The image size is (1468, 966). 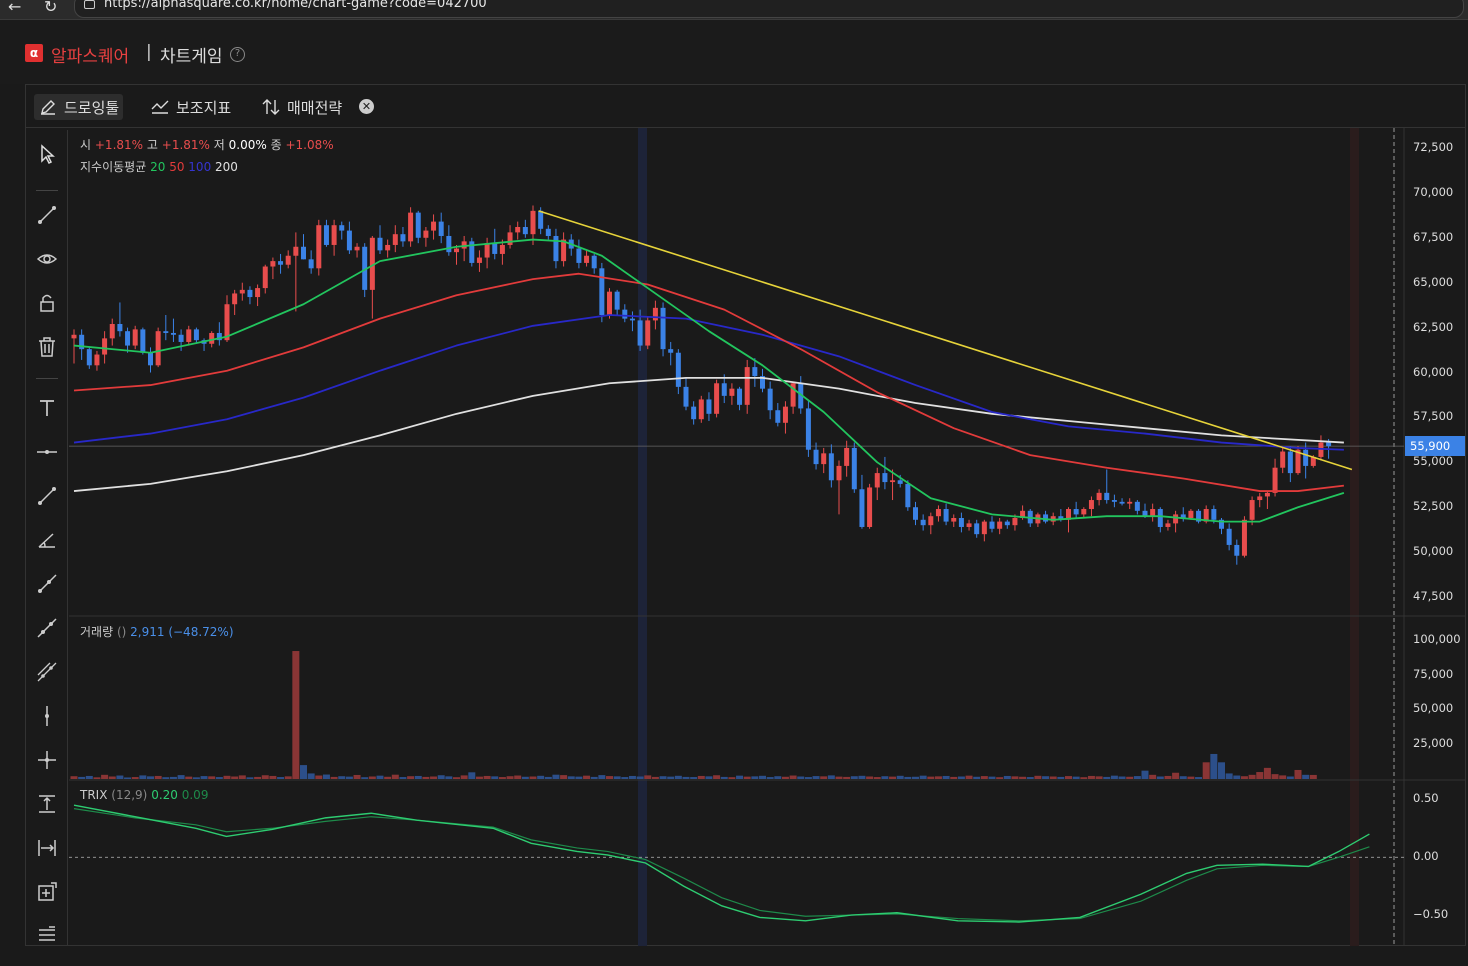 What do you see at coordinates (219, 145) in the screenshot?
I see `low-label: 저` at bounding box center [219, 145].